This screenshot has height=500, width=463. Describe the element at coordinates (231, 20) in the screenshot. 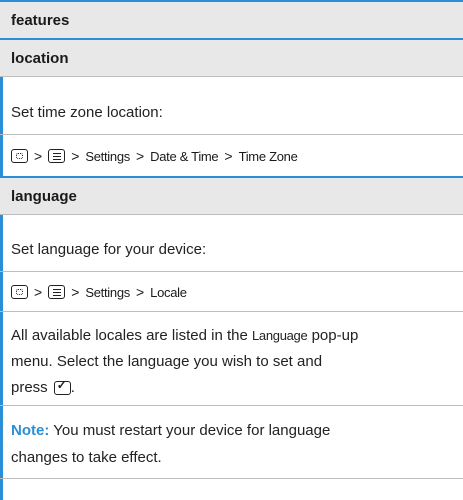

I see `table-header: features` at that location.